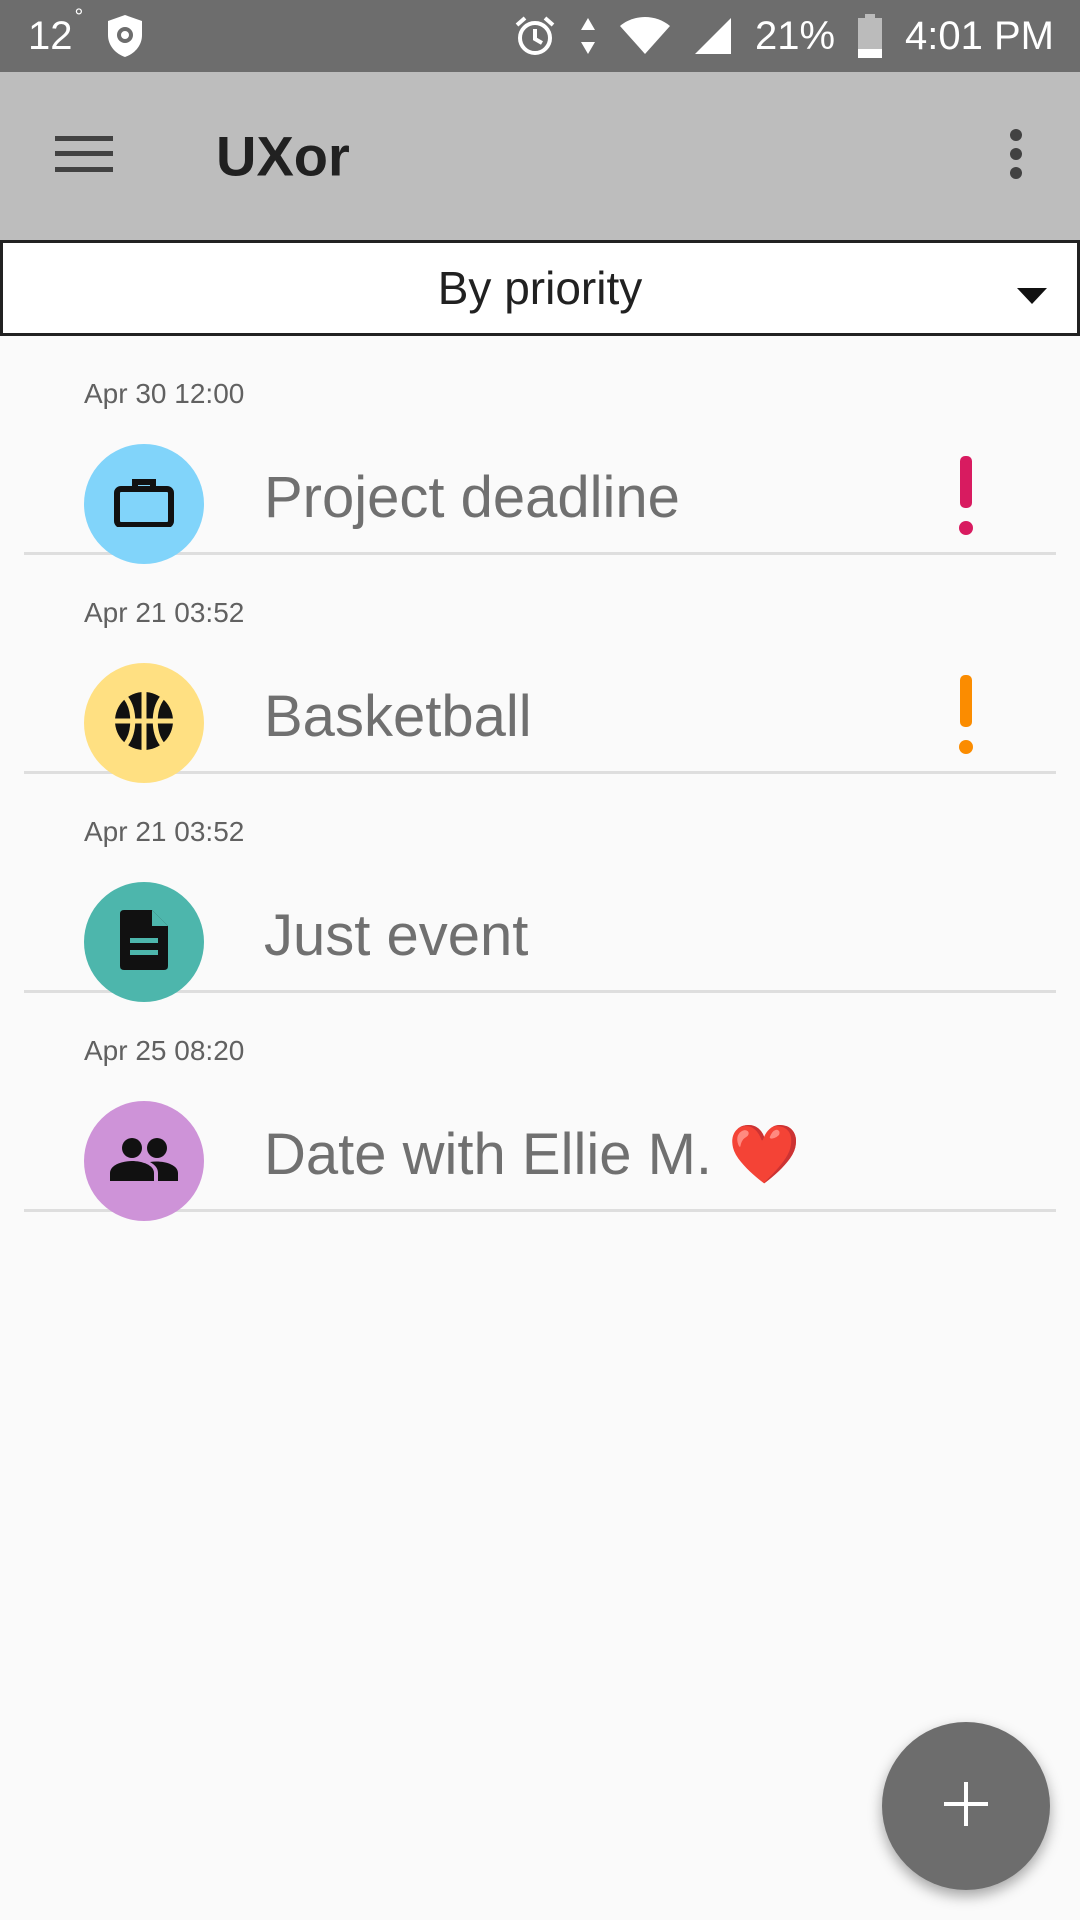 The width and height of the screenshot is (1080, 1920). Describe the element at coordinates (540, 450) in the screenshot. I see `list-item: Apr 30 12:00 Project deadline` at that location.